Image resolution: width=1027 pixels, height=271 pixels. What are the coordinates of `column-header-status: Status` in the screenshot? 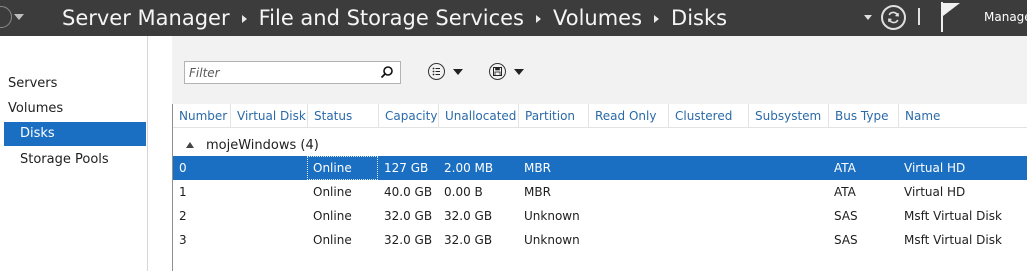 It's located at (342, 116).